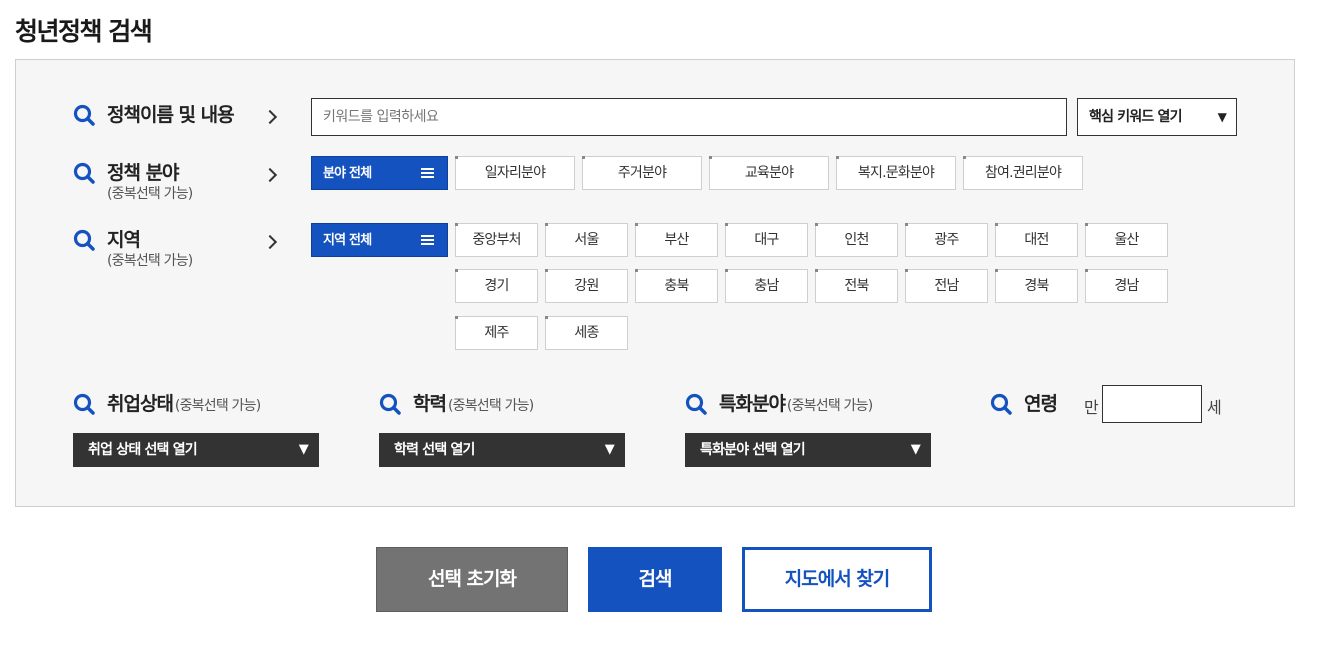 This screenshot has width=1327, height=652. Describe the element at coordinates (856, 286) in the screenshot. I see `region-chip: 전북` at that location.